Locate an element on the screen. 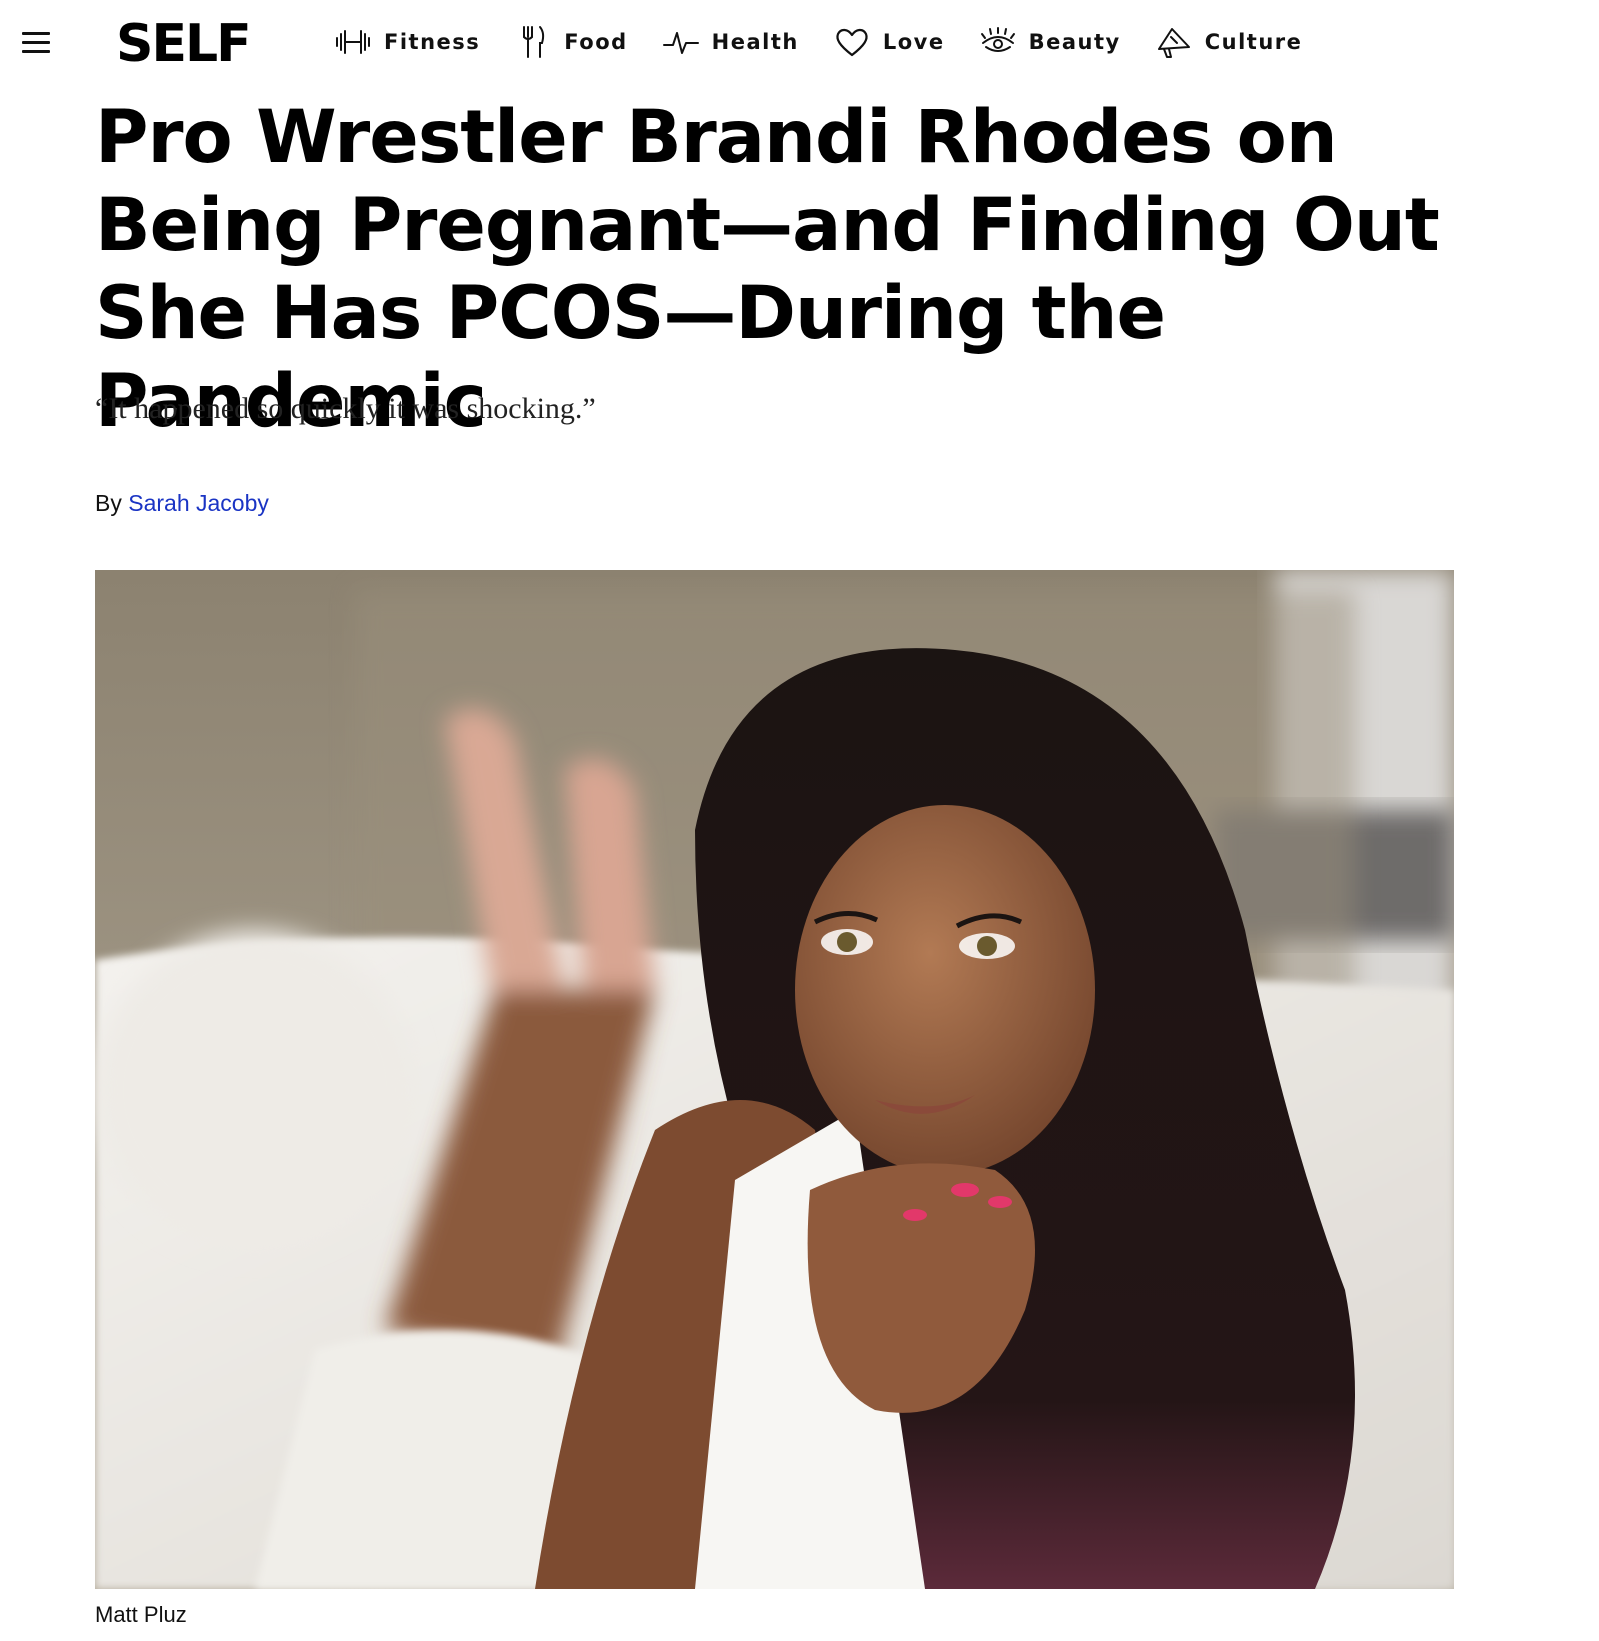 The width and height of the screenshot is (1599, 1641). nav-item-health: Health is located at coordinates (730, 42).